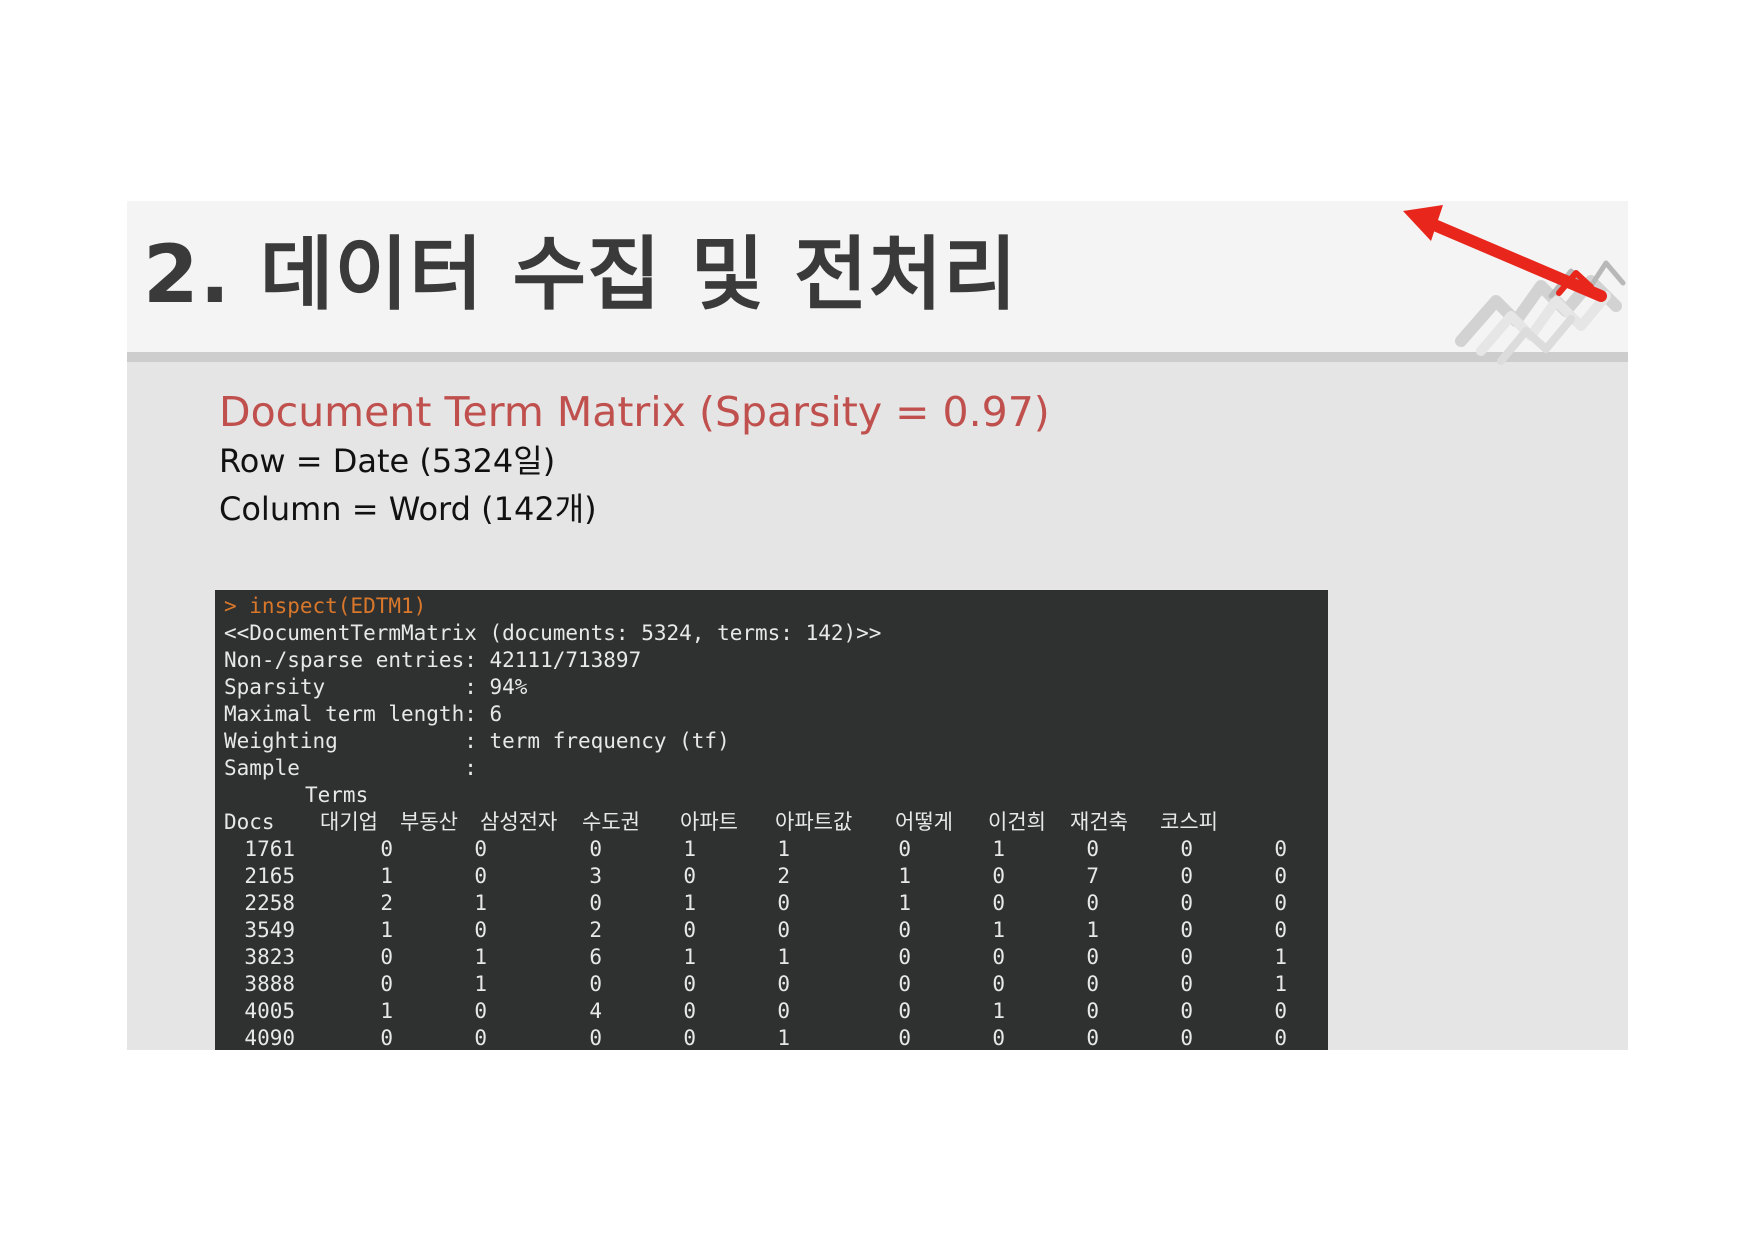 Image resolution: width=1754 pixels, height=1249 pixels. What do you see at coordinates (249, 822) in the screenshot?
I see `docs-label: Docs` at bounding box center [249, 822].